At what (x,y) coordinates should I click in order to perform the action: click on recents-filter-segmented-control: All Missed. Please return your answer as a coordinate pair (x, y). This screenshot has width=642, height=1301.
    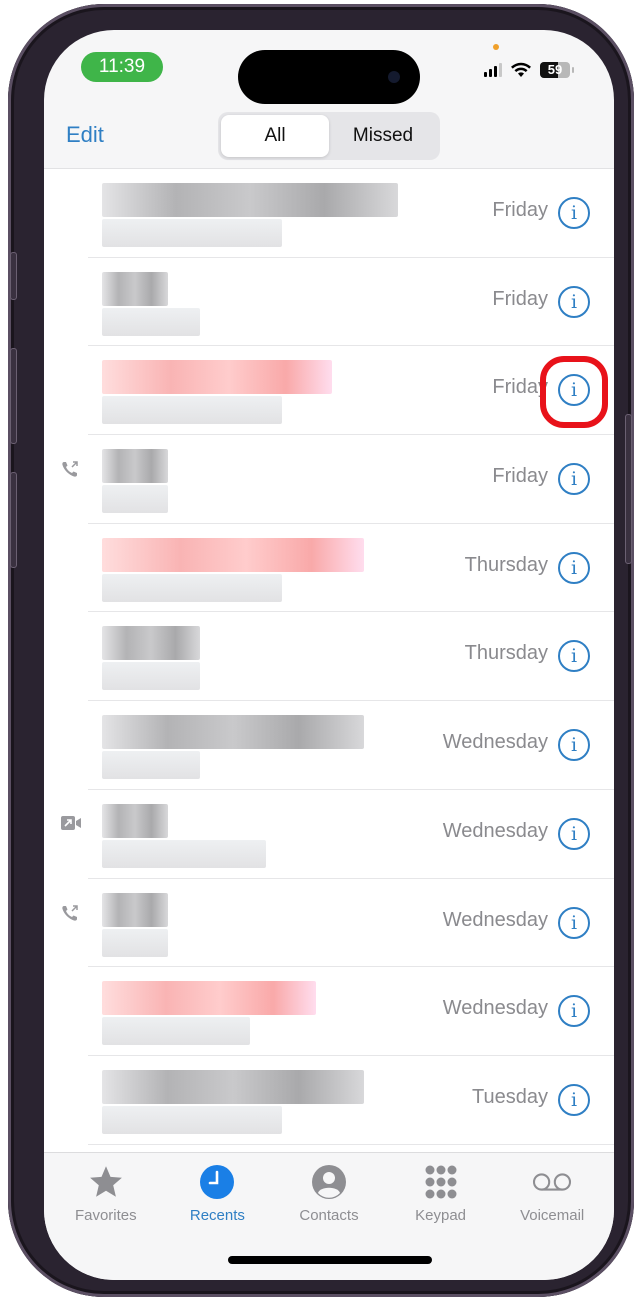
    Looking at the image, I should click on (329, 136).